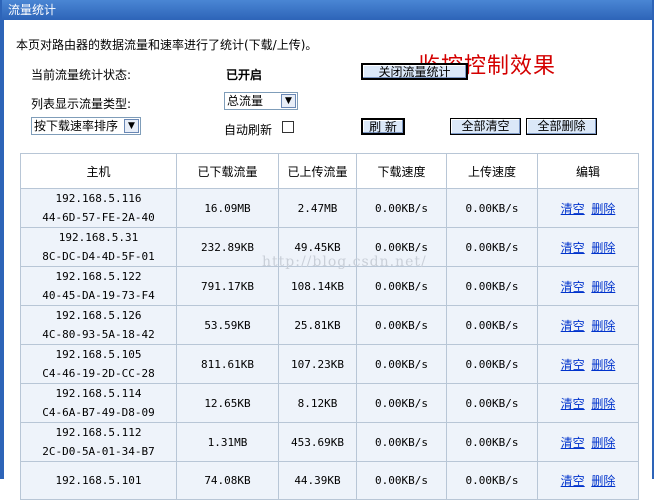 This screenshot has height=500, width=660. Describe the element at coordinates (227, 480) in the screenshot. I see `downloaded-cell: 74.08KB` at that location.